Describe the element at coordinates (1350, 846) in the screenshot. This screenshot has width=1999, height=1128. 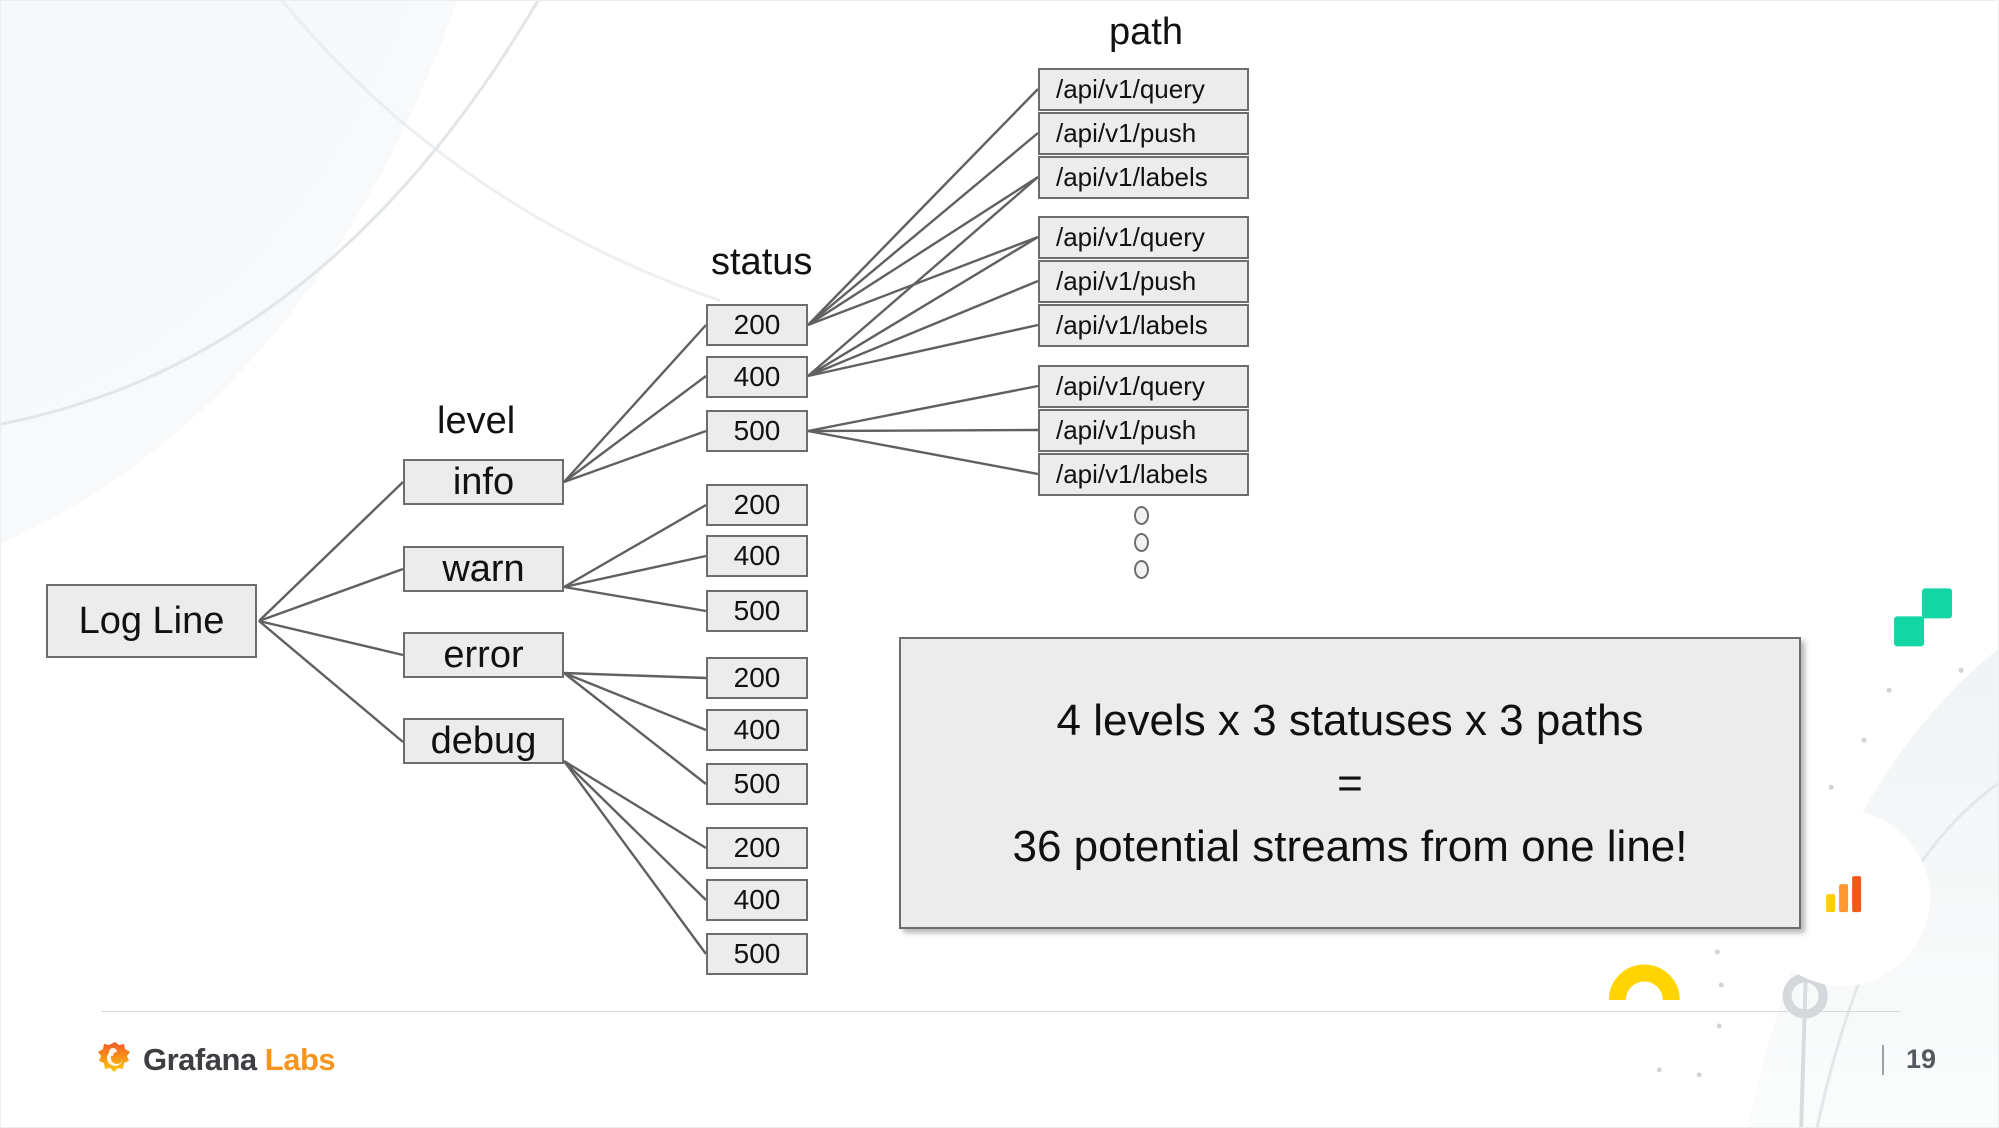
I see `callout-line-3: 36 potential streams from one line!` at that location.